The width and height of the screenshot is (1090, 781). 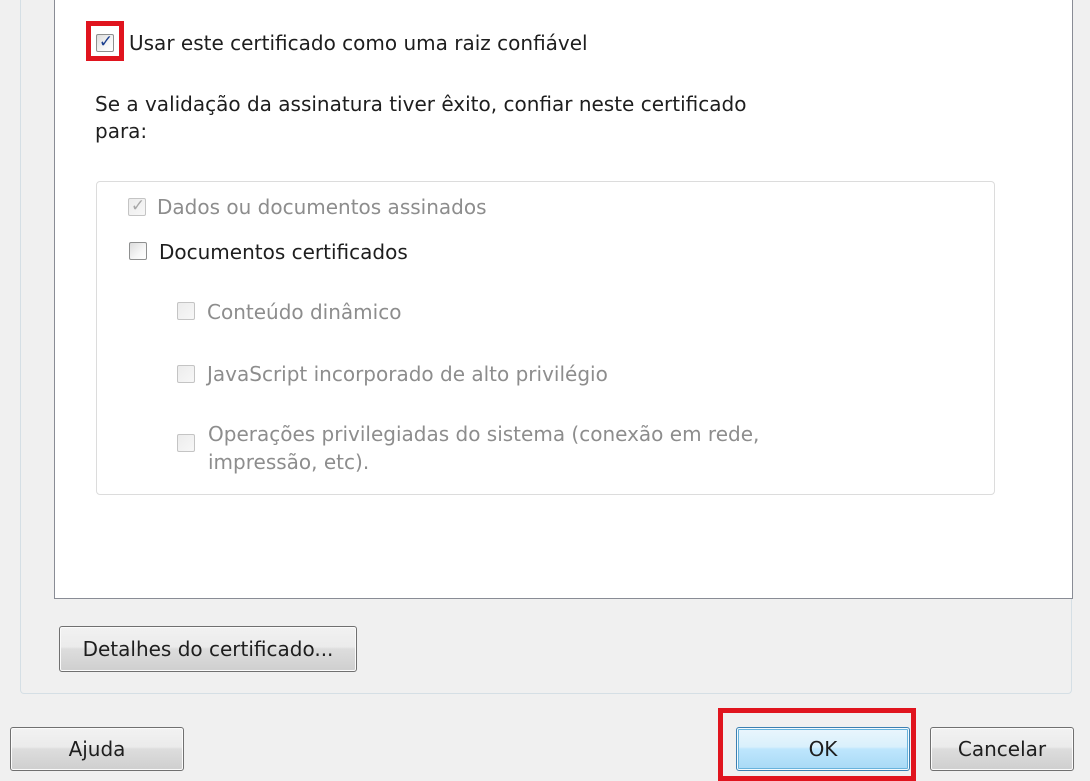 I want to click on system-operations-label-line2: impressão, etc)., so click(x=289, y=462).